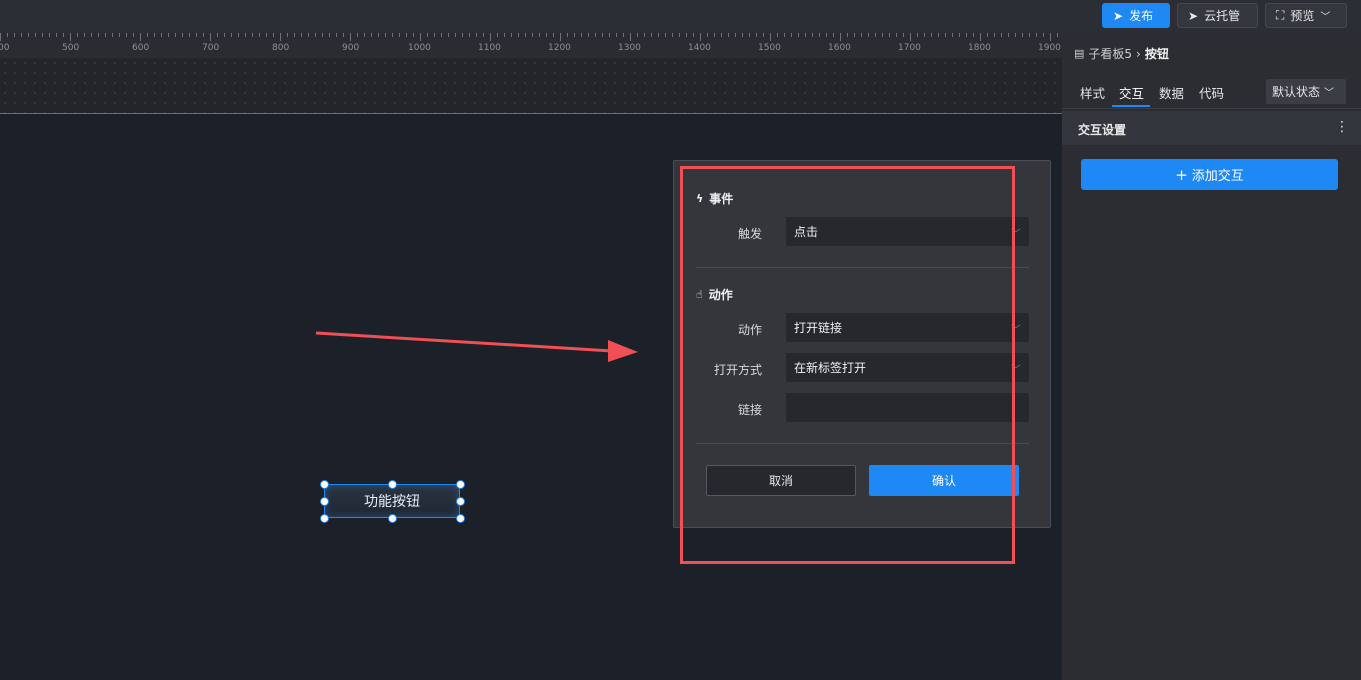 Image resolution: width=1361 pixels, height=680 pixels. Describe the element at coordinates (749, 330) in the screenshot. I see `action-label: 动作` at that location.